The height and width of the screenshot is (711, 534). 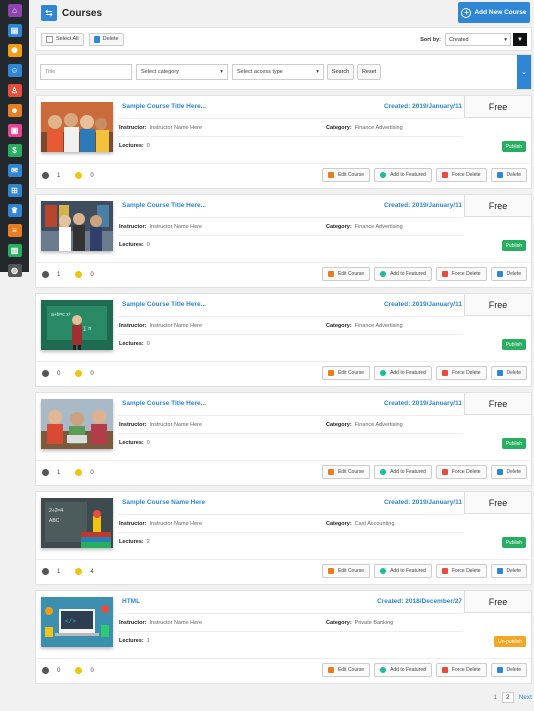 I want to click on course-thumbnail: </>, so click(x=77, y=622).